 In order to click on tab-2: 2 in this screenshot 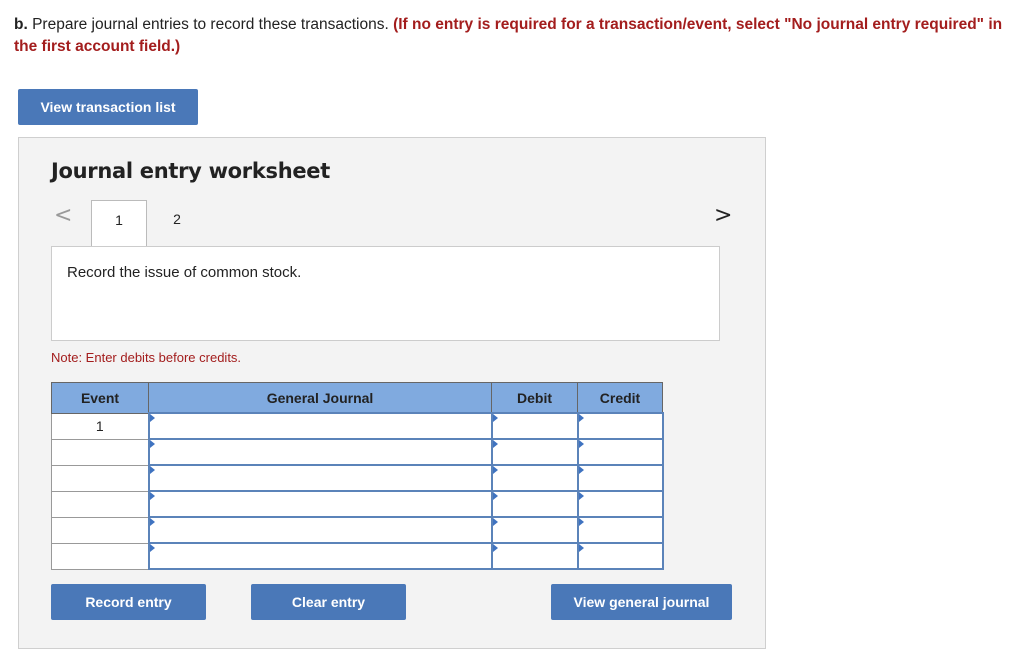, I will do `click(177, 219)`.